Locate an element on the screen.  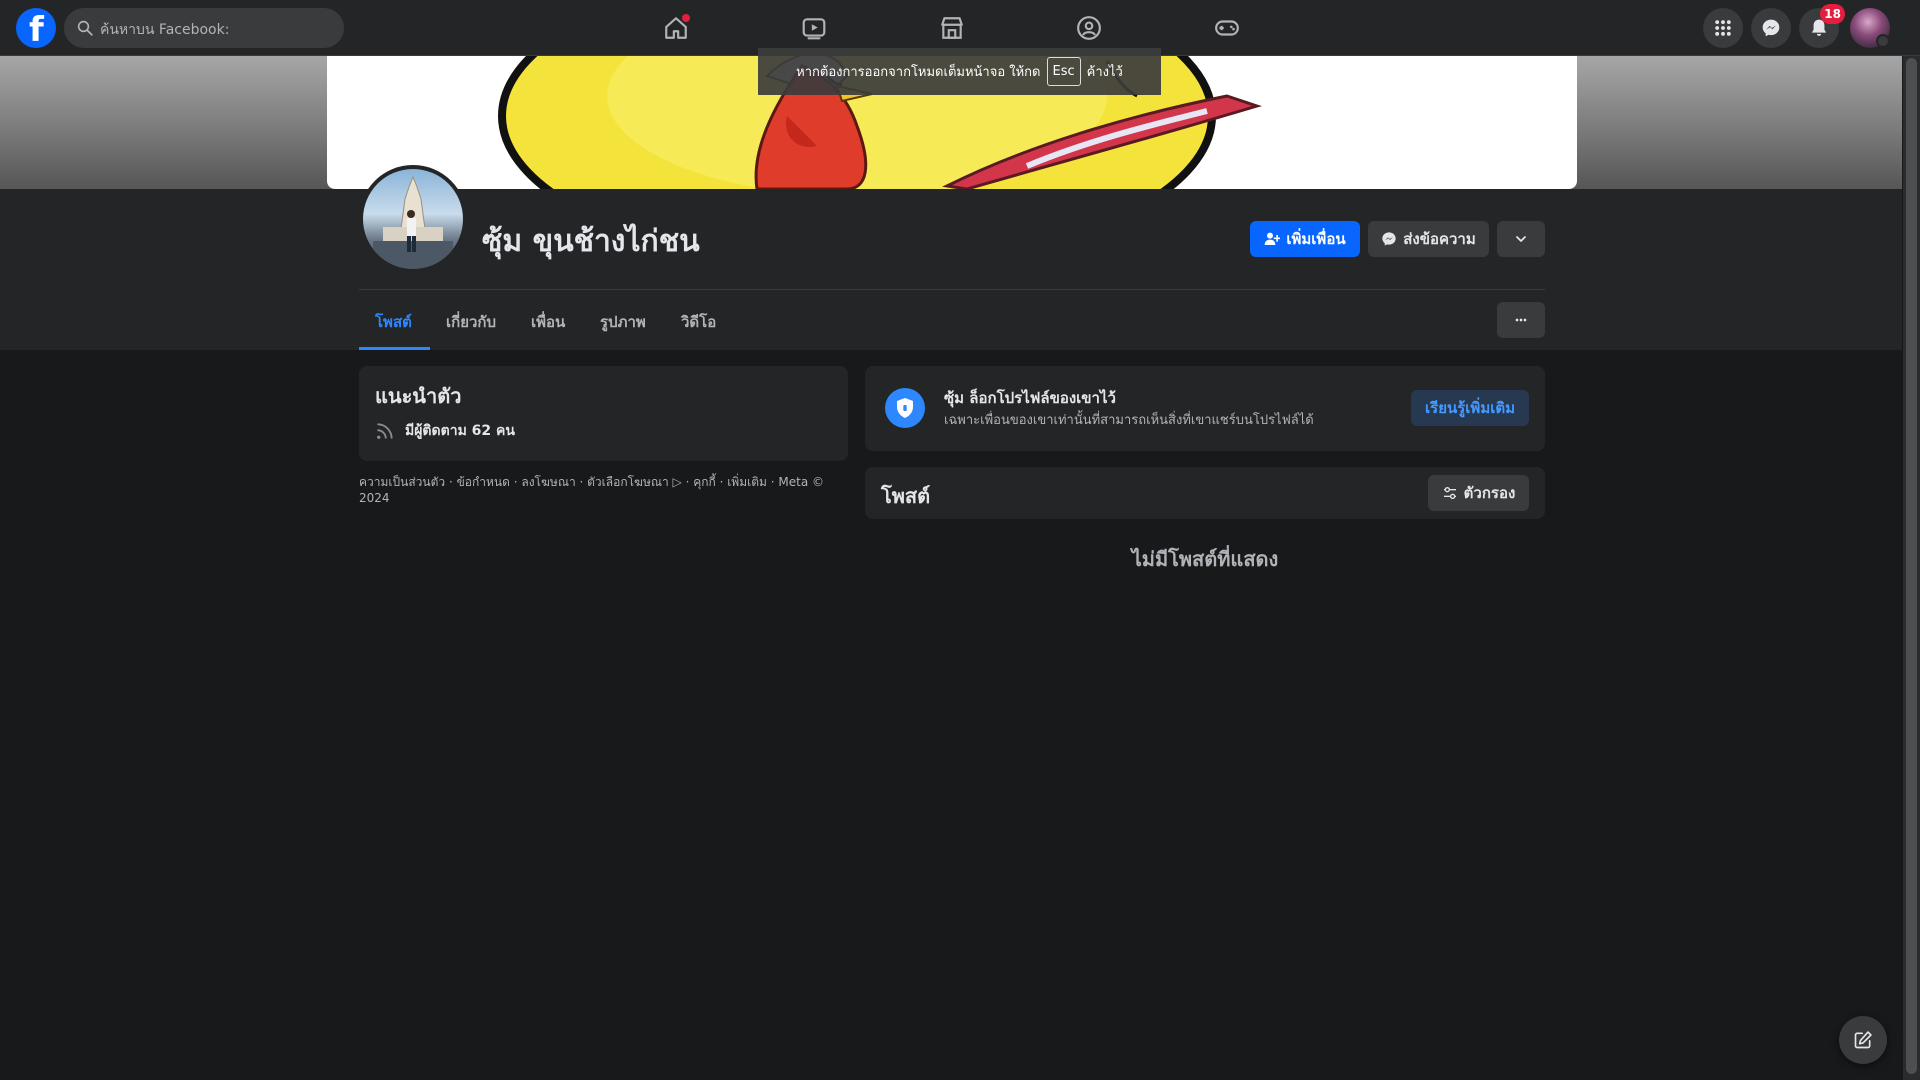
tab-posts: โพสต์ is located at coordinates (393, 322).